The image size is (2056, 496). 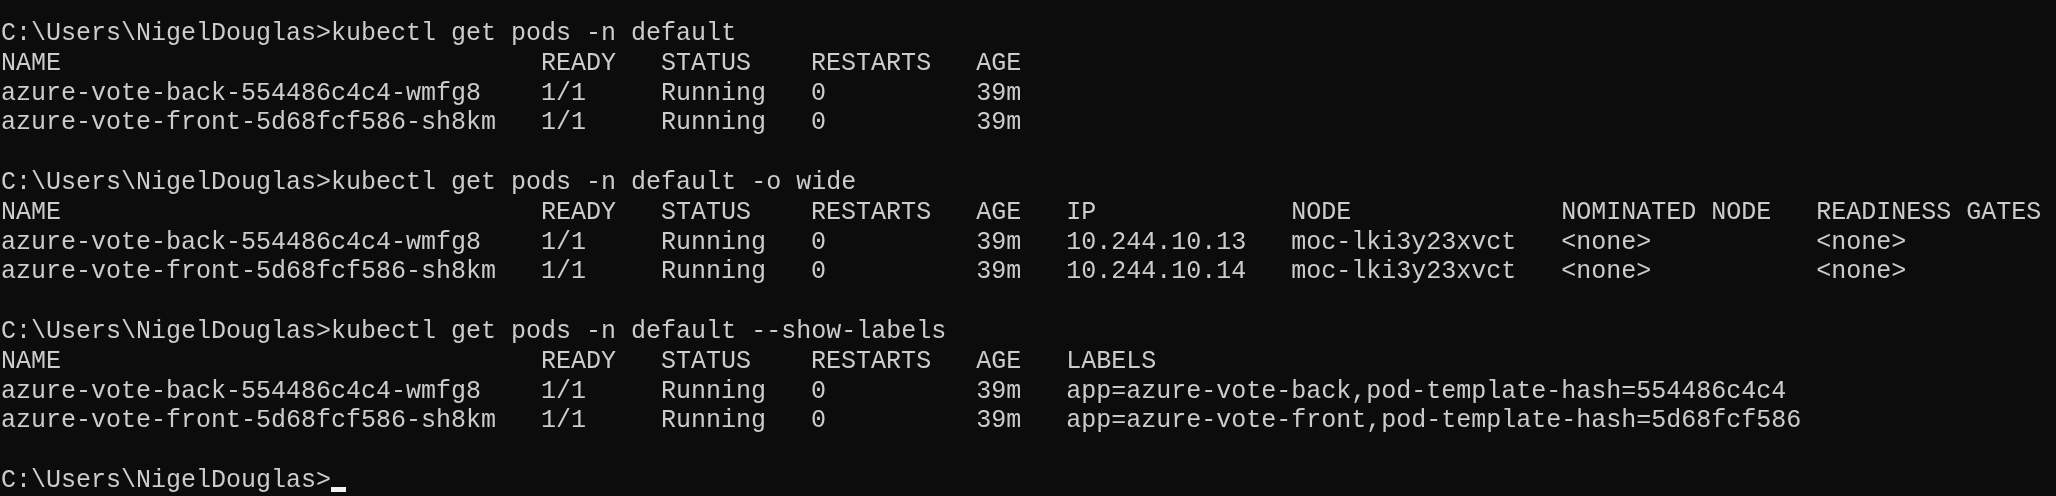 I want to click on column-header: READINESS GATES, so click(x=1929, y=212).